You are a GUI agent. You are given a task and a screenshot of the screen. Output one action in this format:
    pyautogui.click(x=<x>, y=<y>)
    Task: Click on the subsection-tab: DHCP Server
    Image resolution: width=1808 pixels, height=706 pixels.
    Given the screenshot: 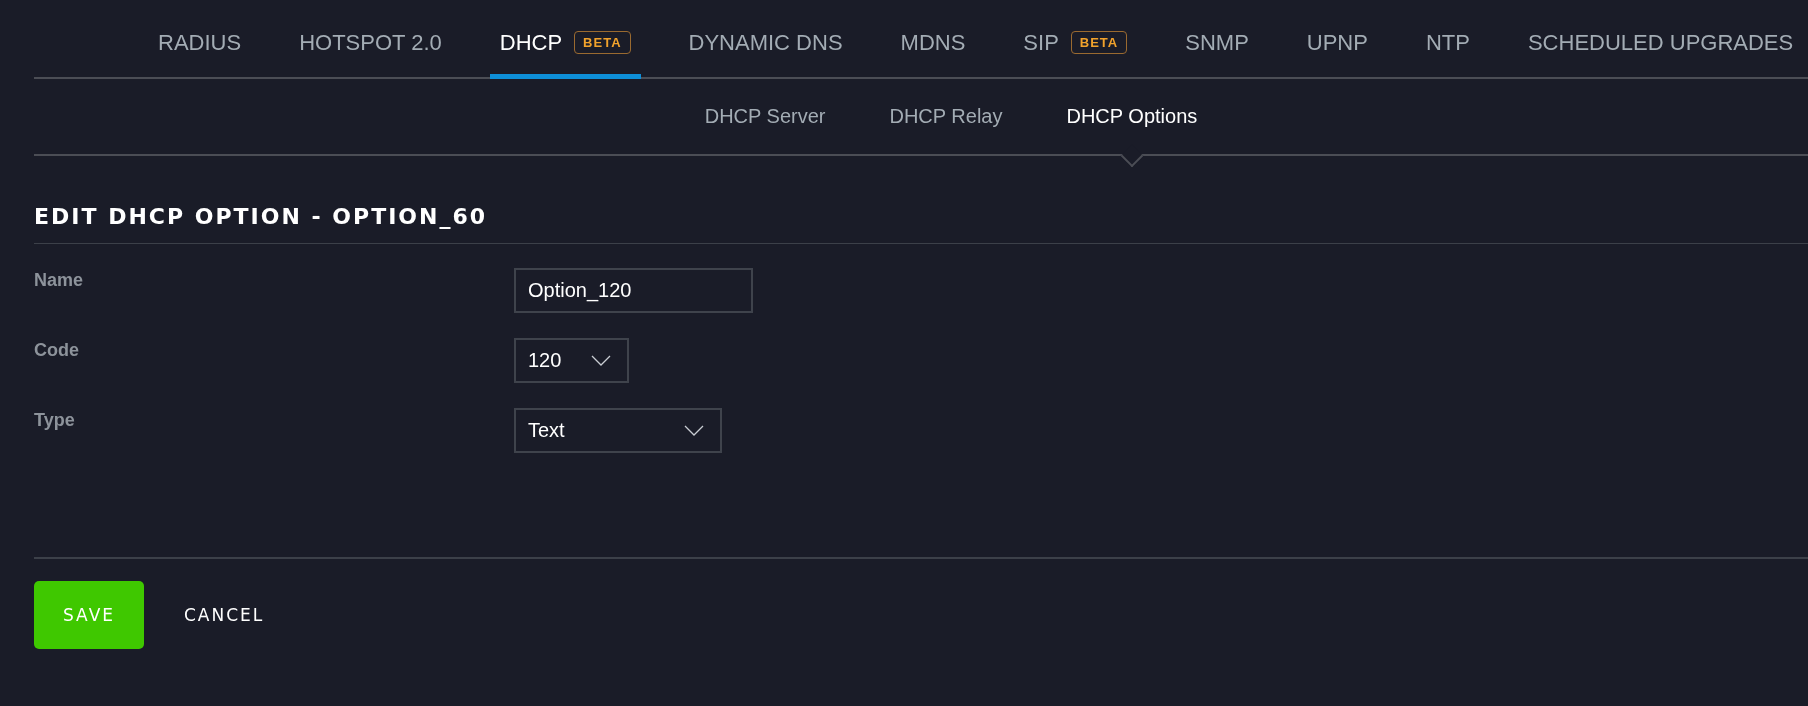 What is the action you would take?
    pyautogui.click(x=765, y=116)
    